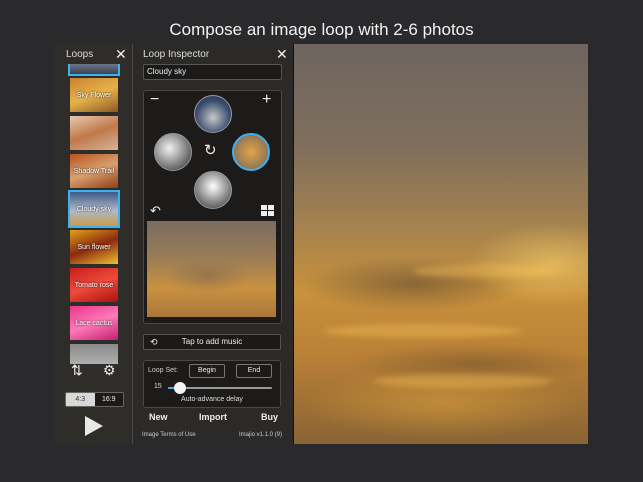 The image size is (643, 482). What do you see at coordinates (254, 371) in the screenshot?
I see `end-button: End` at bounding box center [254, 371].